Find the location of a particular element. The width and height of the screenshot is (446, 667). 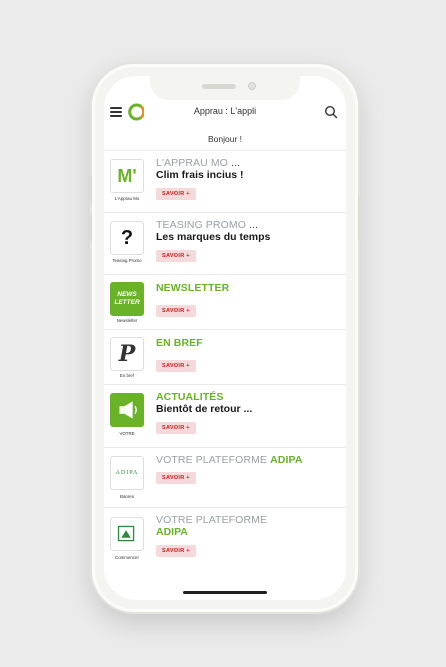

greeting-banner: Bonjour ! is located at coordinates (225, 139).